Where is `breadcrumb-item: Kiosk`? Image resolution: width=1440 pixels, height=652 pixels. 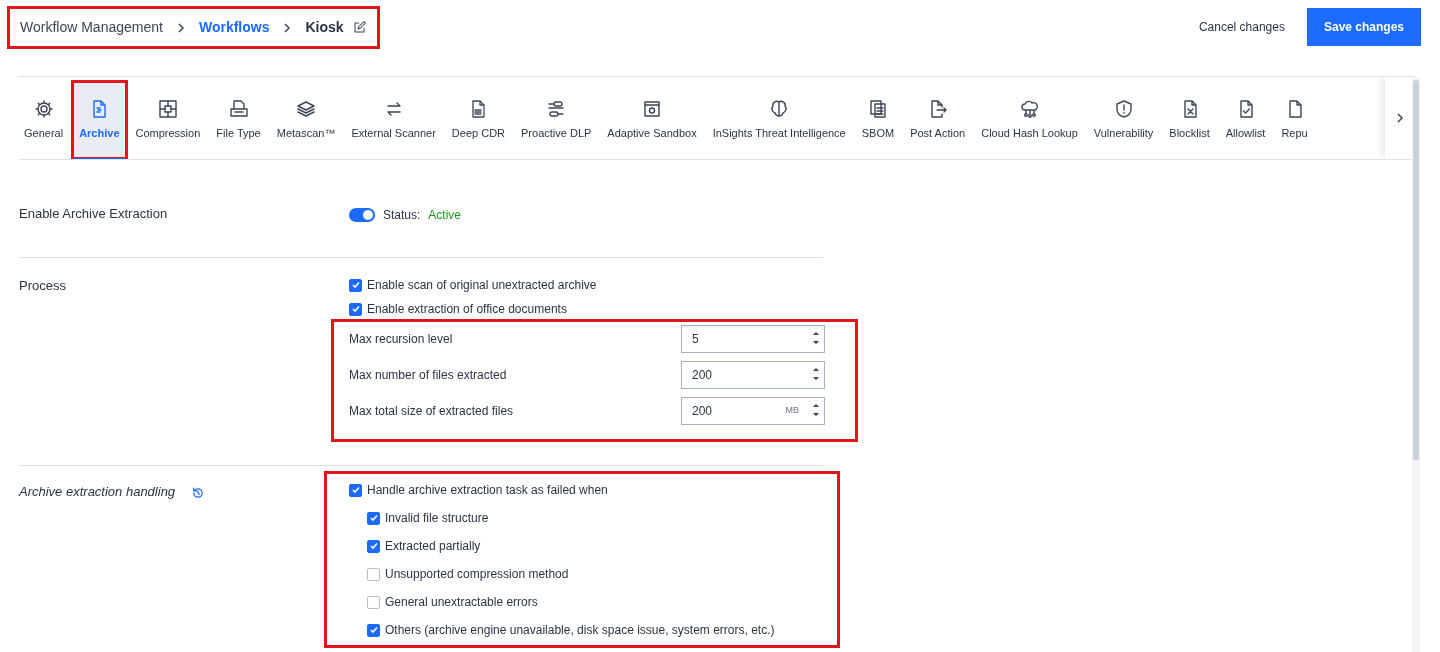
breadcrumb-item: Kiosk is located at coordinates (324, 27).